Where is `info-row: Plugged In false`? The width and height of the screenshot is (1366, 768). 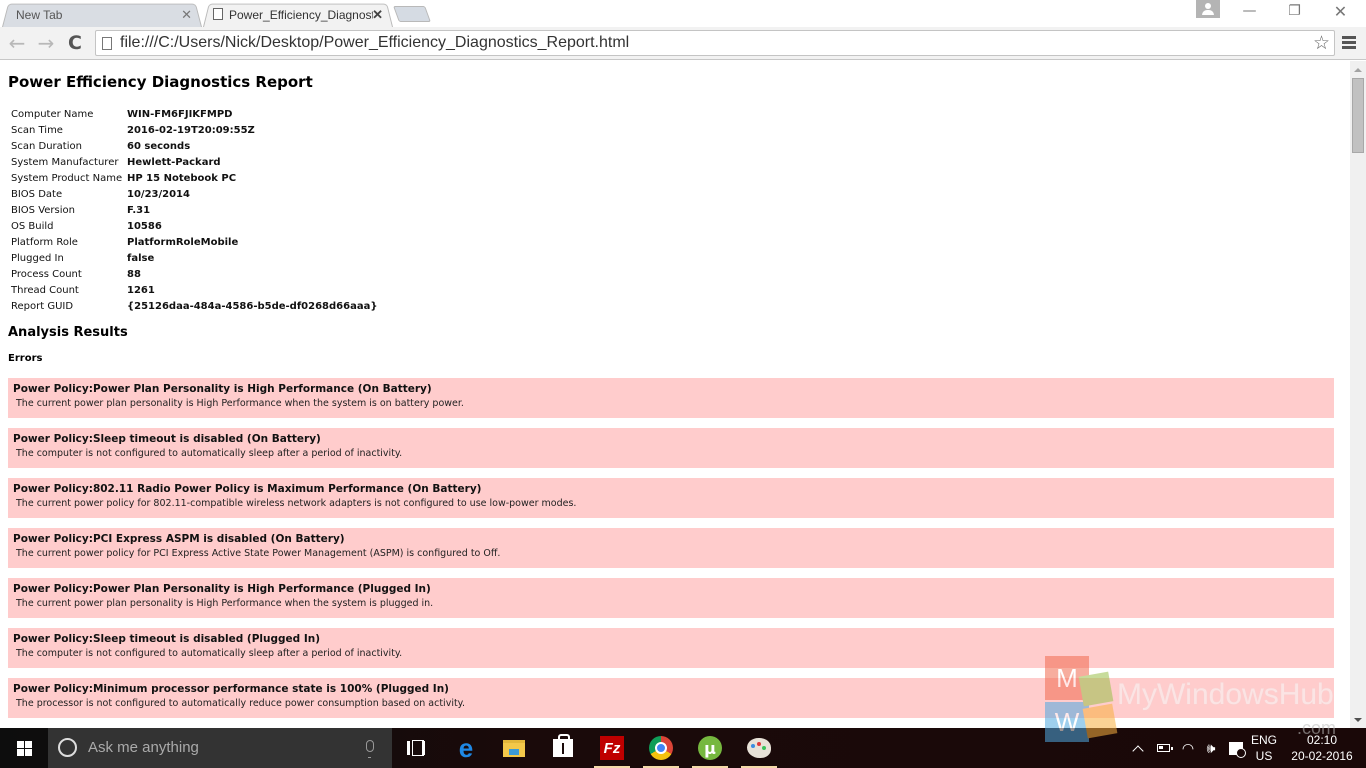 info-row: Plugged In false is located at coordinates (194, 258).